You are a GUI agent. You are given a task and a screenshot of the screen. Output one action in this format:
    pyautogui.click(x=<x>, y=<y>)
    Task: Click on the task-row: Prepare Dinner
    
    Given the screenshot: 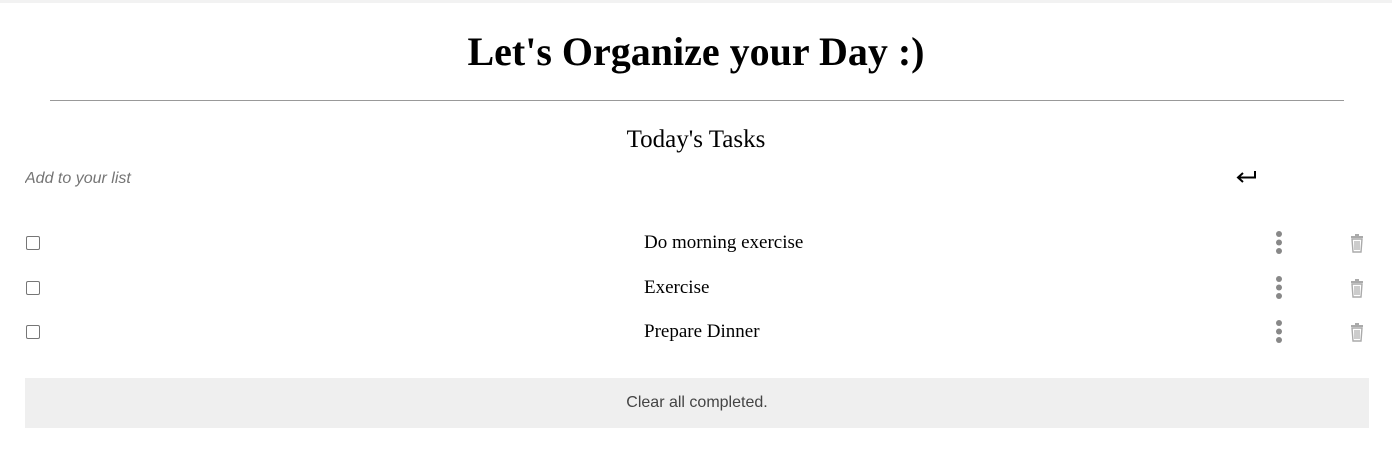 What is the action you would take?
    pyautogui.click(x=696, y=340)
    